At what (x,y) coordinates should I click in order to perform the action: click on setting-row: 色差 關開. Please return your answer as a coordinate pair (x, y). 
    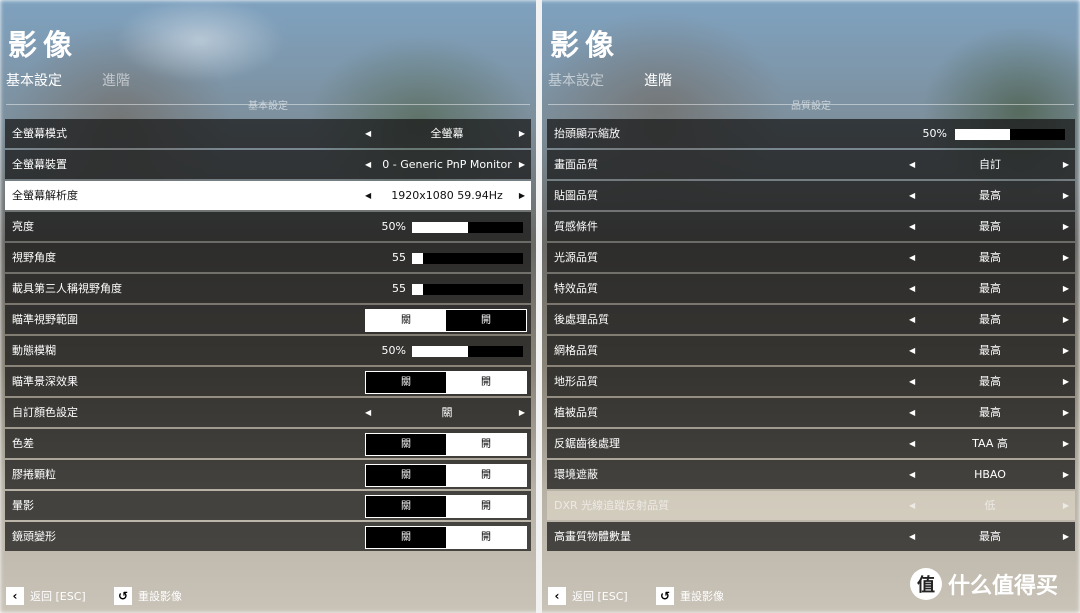
    Looking at the image, I should click on (268, 443).